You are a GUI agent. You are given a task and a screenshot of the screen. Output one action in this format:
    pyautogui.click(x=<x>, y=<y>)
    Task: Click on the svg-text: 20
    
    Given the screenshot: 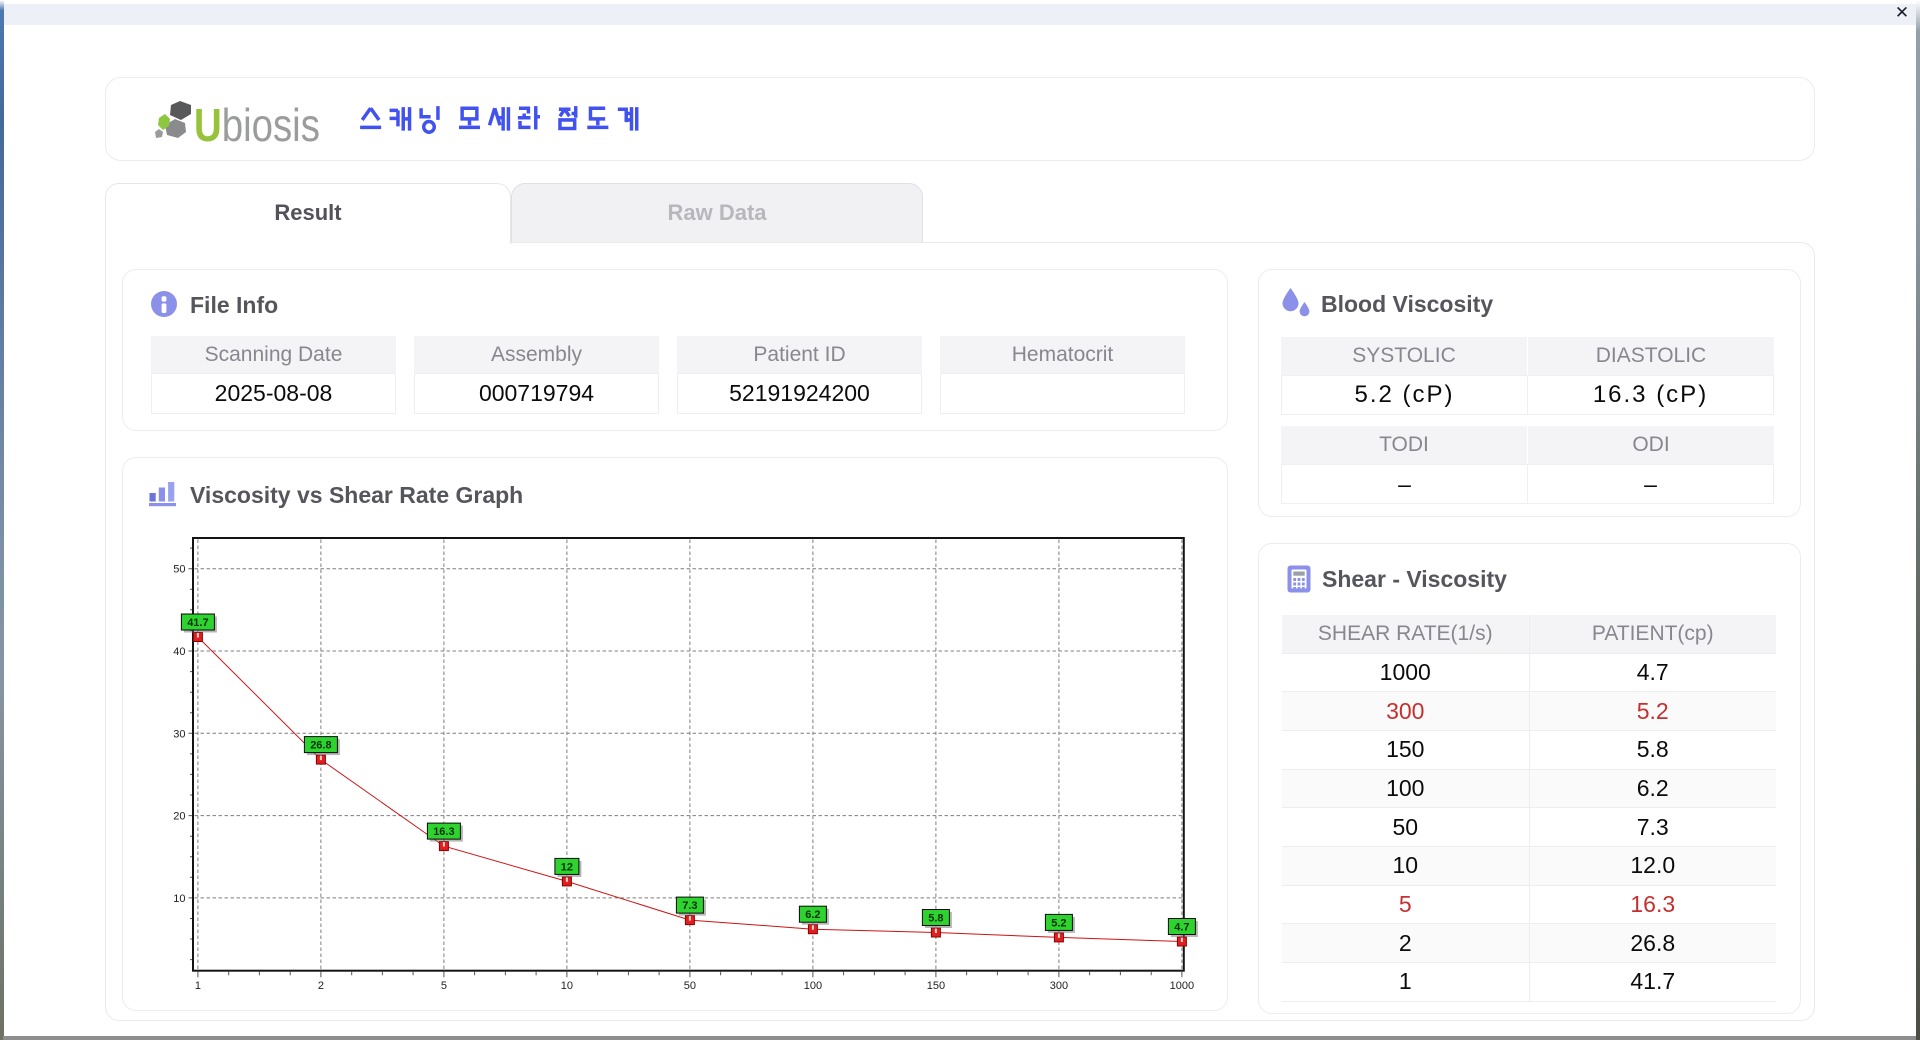 What is the action you would take?
    pyautogui.click(x=179, y=817)
    